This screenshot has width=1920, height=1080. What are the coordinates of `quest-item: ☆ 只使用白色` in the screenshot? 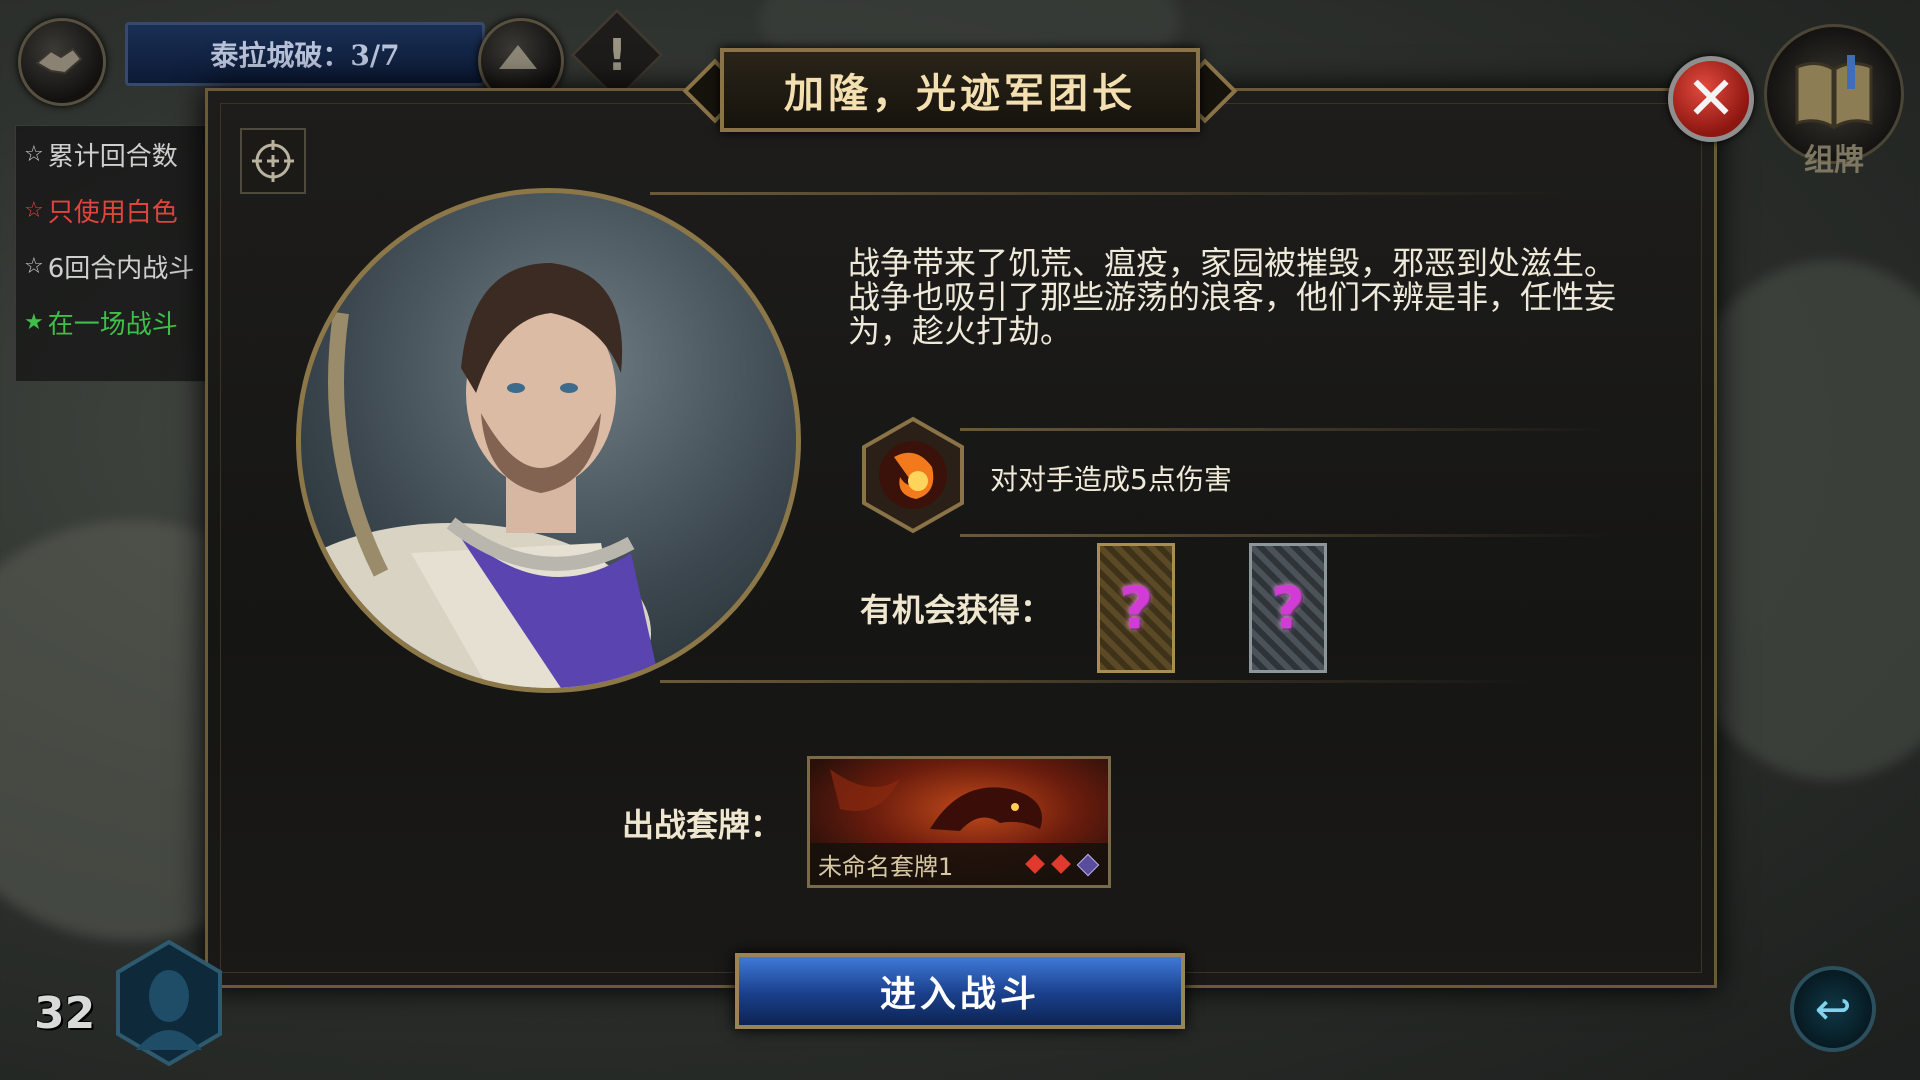 It's located at (101, 212).